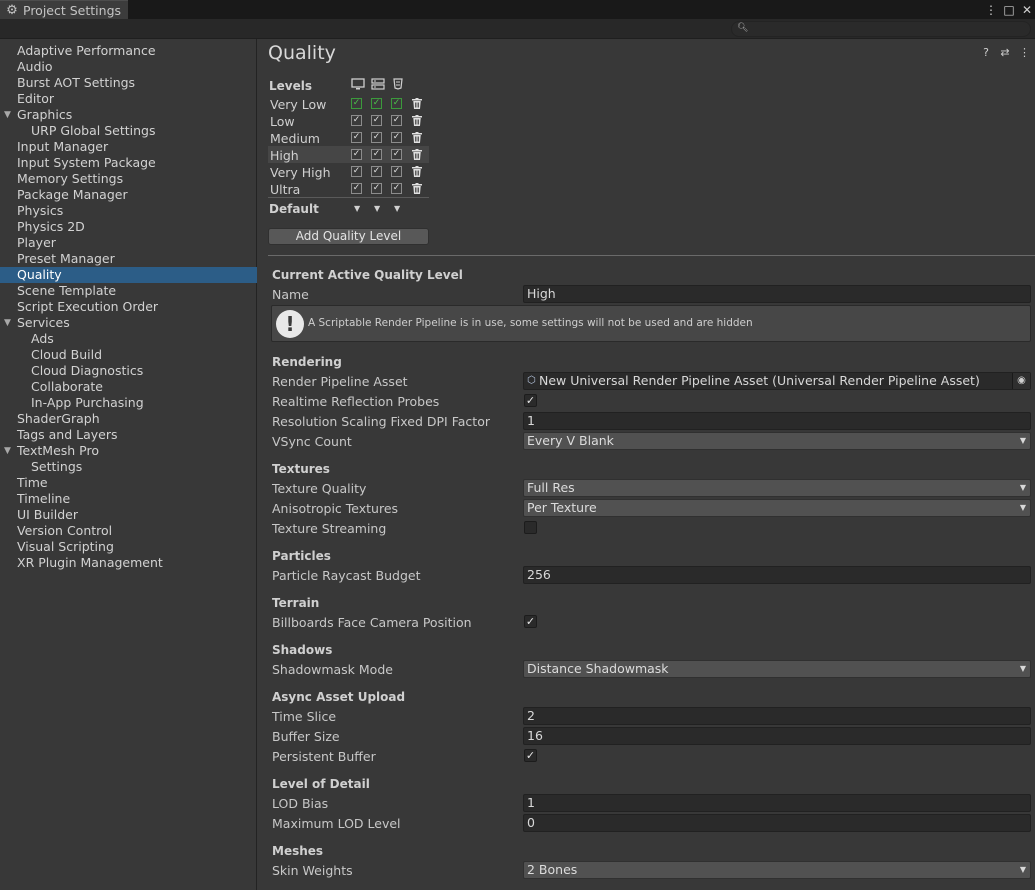 This screenshot has width=1035, height=890. What do you see at coordinates (348, 188) in the screenshot?
I see `quality-level-row: Ultra ✓ ✓ ✓` at bounding box center [348, 188].